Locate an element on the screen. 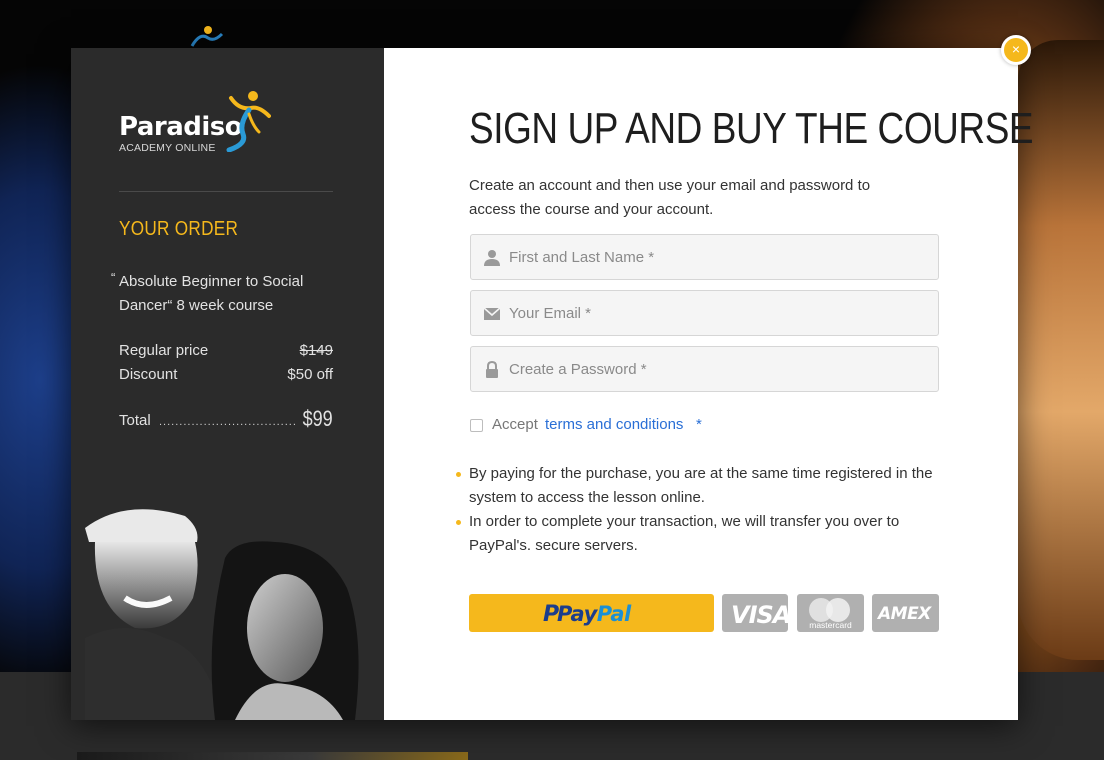 The width and height of the screenshot is (1104, 760). close-button: × is located at coordinates (1016, 50).